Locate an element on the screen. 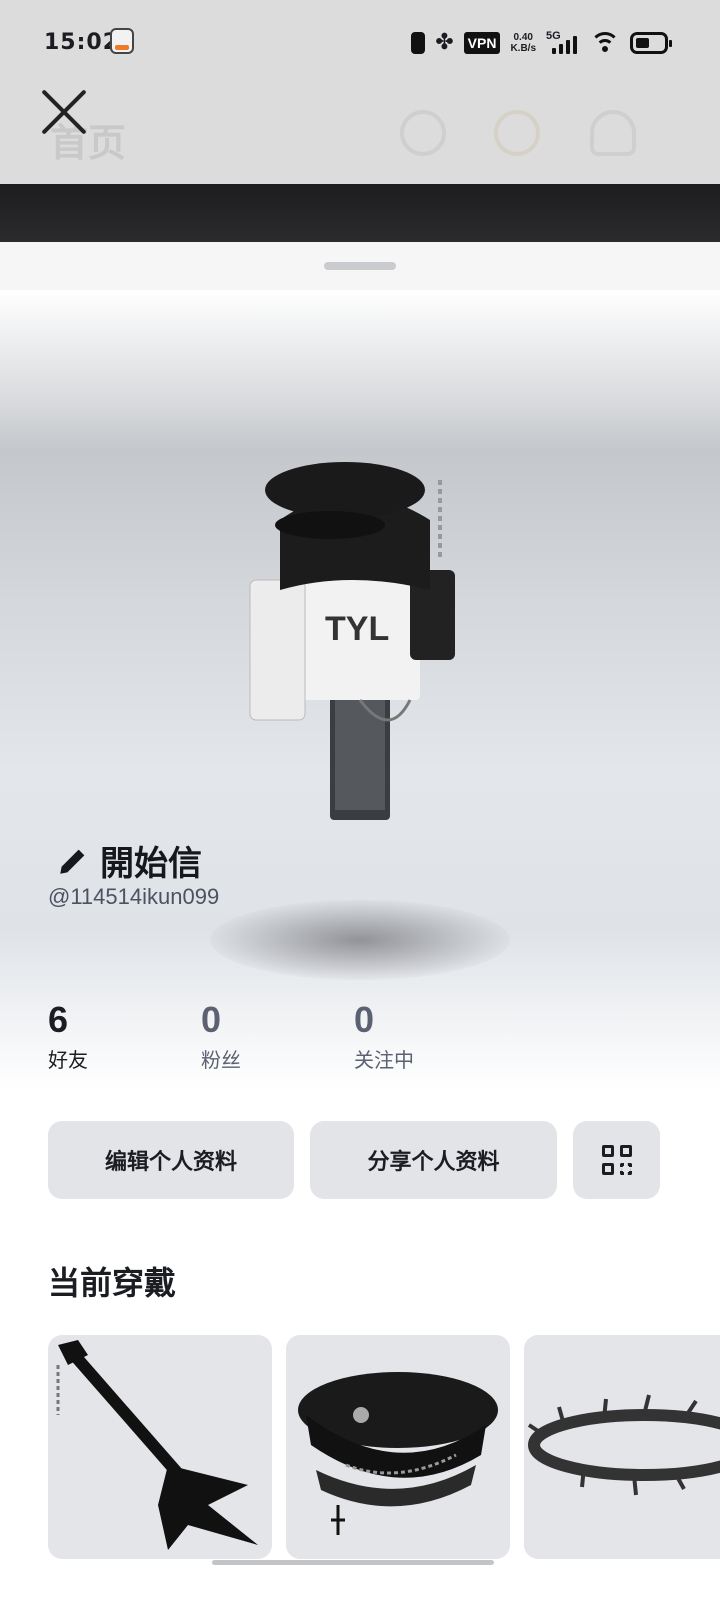 The height and width of the screenshot is (1600, 720). currency-icon is located at coordinates (517, 133).